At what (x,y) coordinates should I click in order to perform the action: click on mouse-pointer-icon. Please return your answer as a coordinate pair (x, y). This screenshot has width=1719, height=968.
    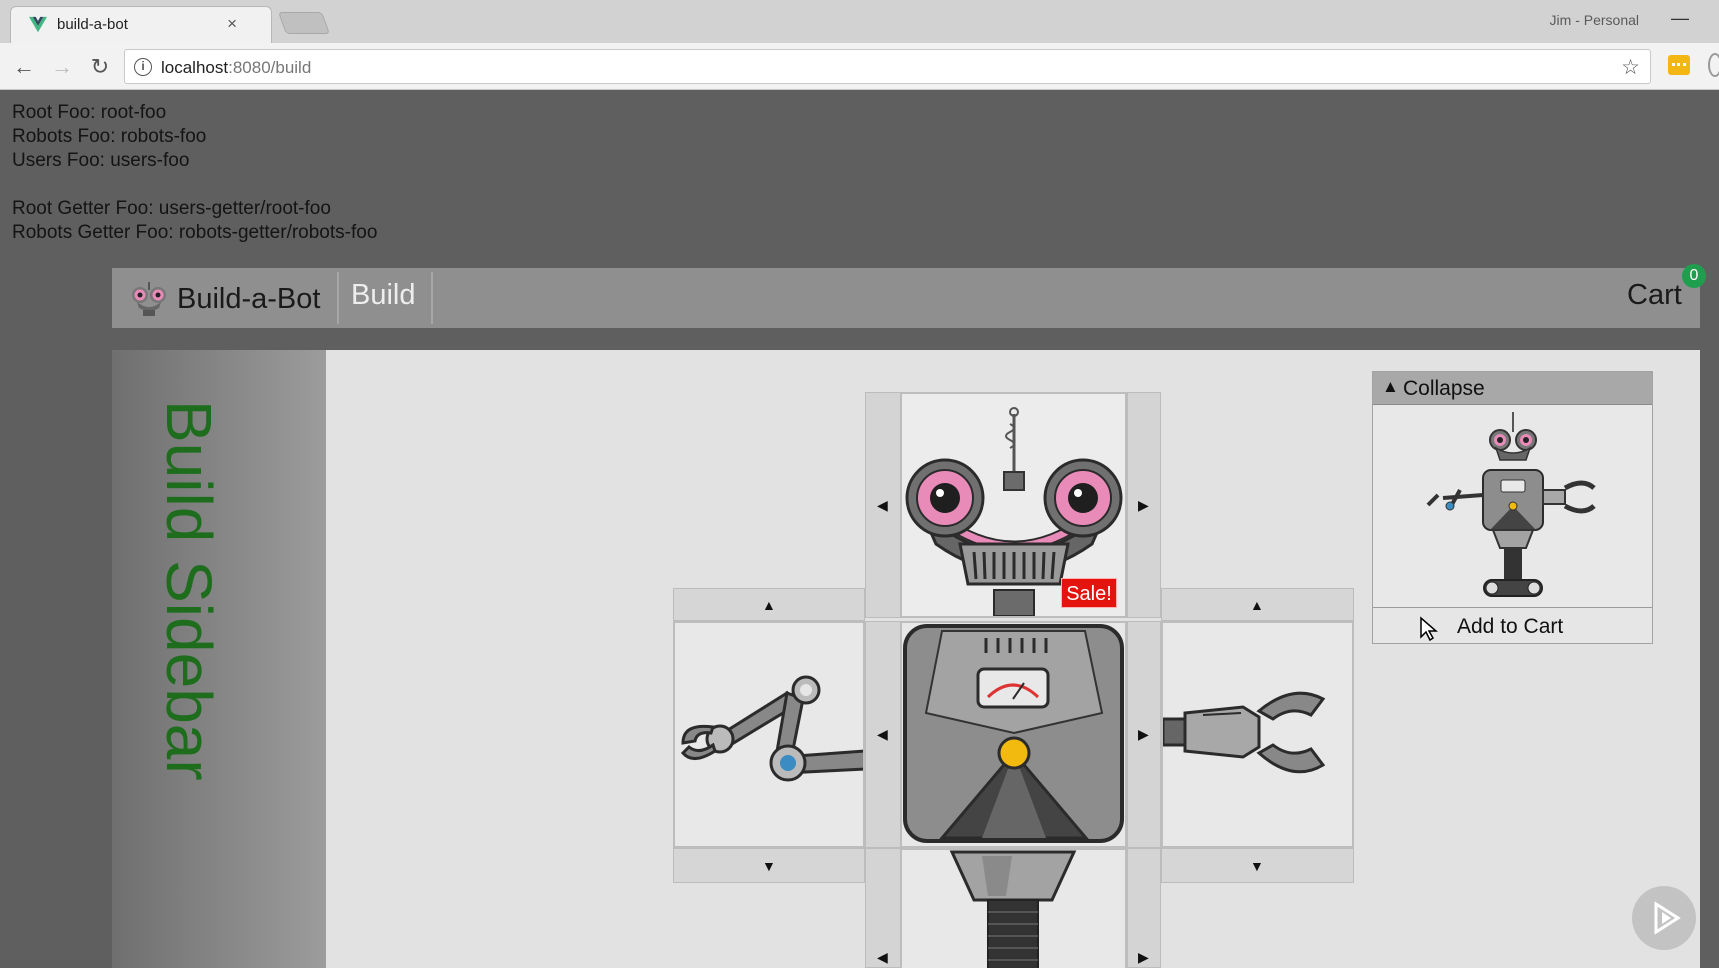
    Looking at the image, I should click on (1429, 629).